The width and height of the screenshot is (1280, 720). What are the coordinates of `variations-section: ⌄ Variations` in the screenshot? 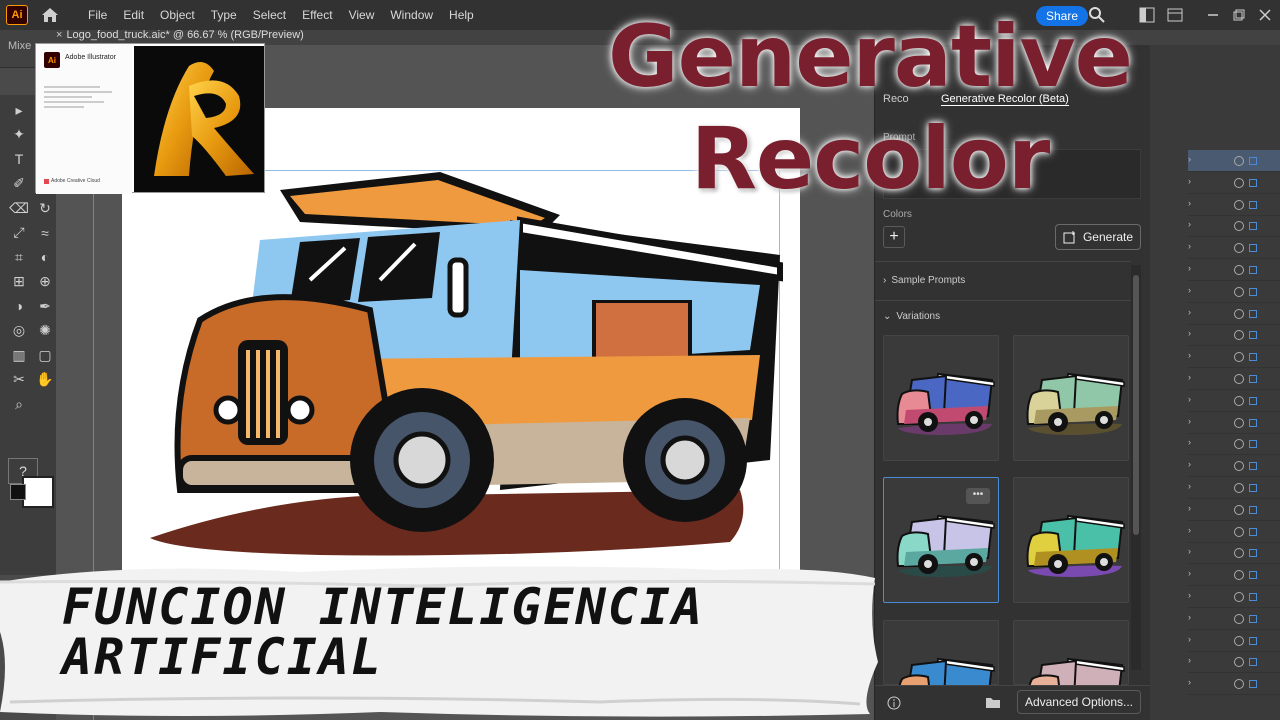 It's located at (911, 316).